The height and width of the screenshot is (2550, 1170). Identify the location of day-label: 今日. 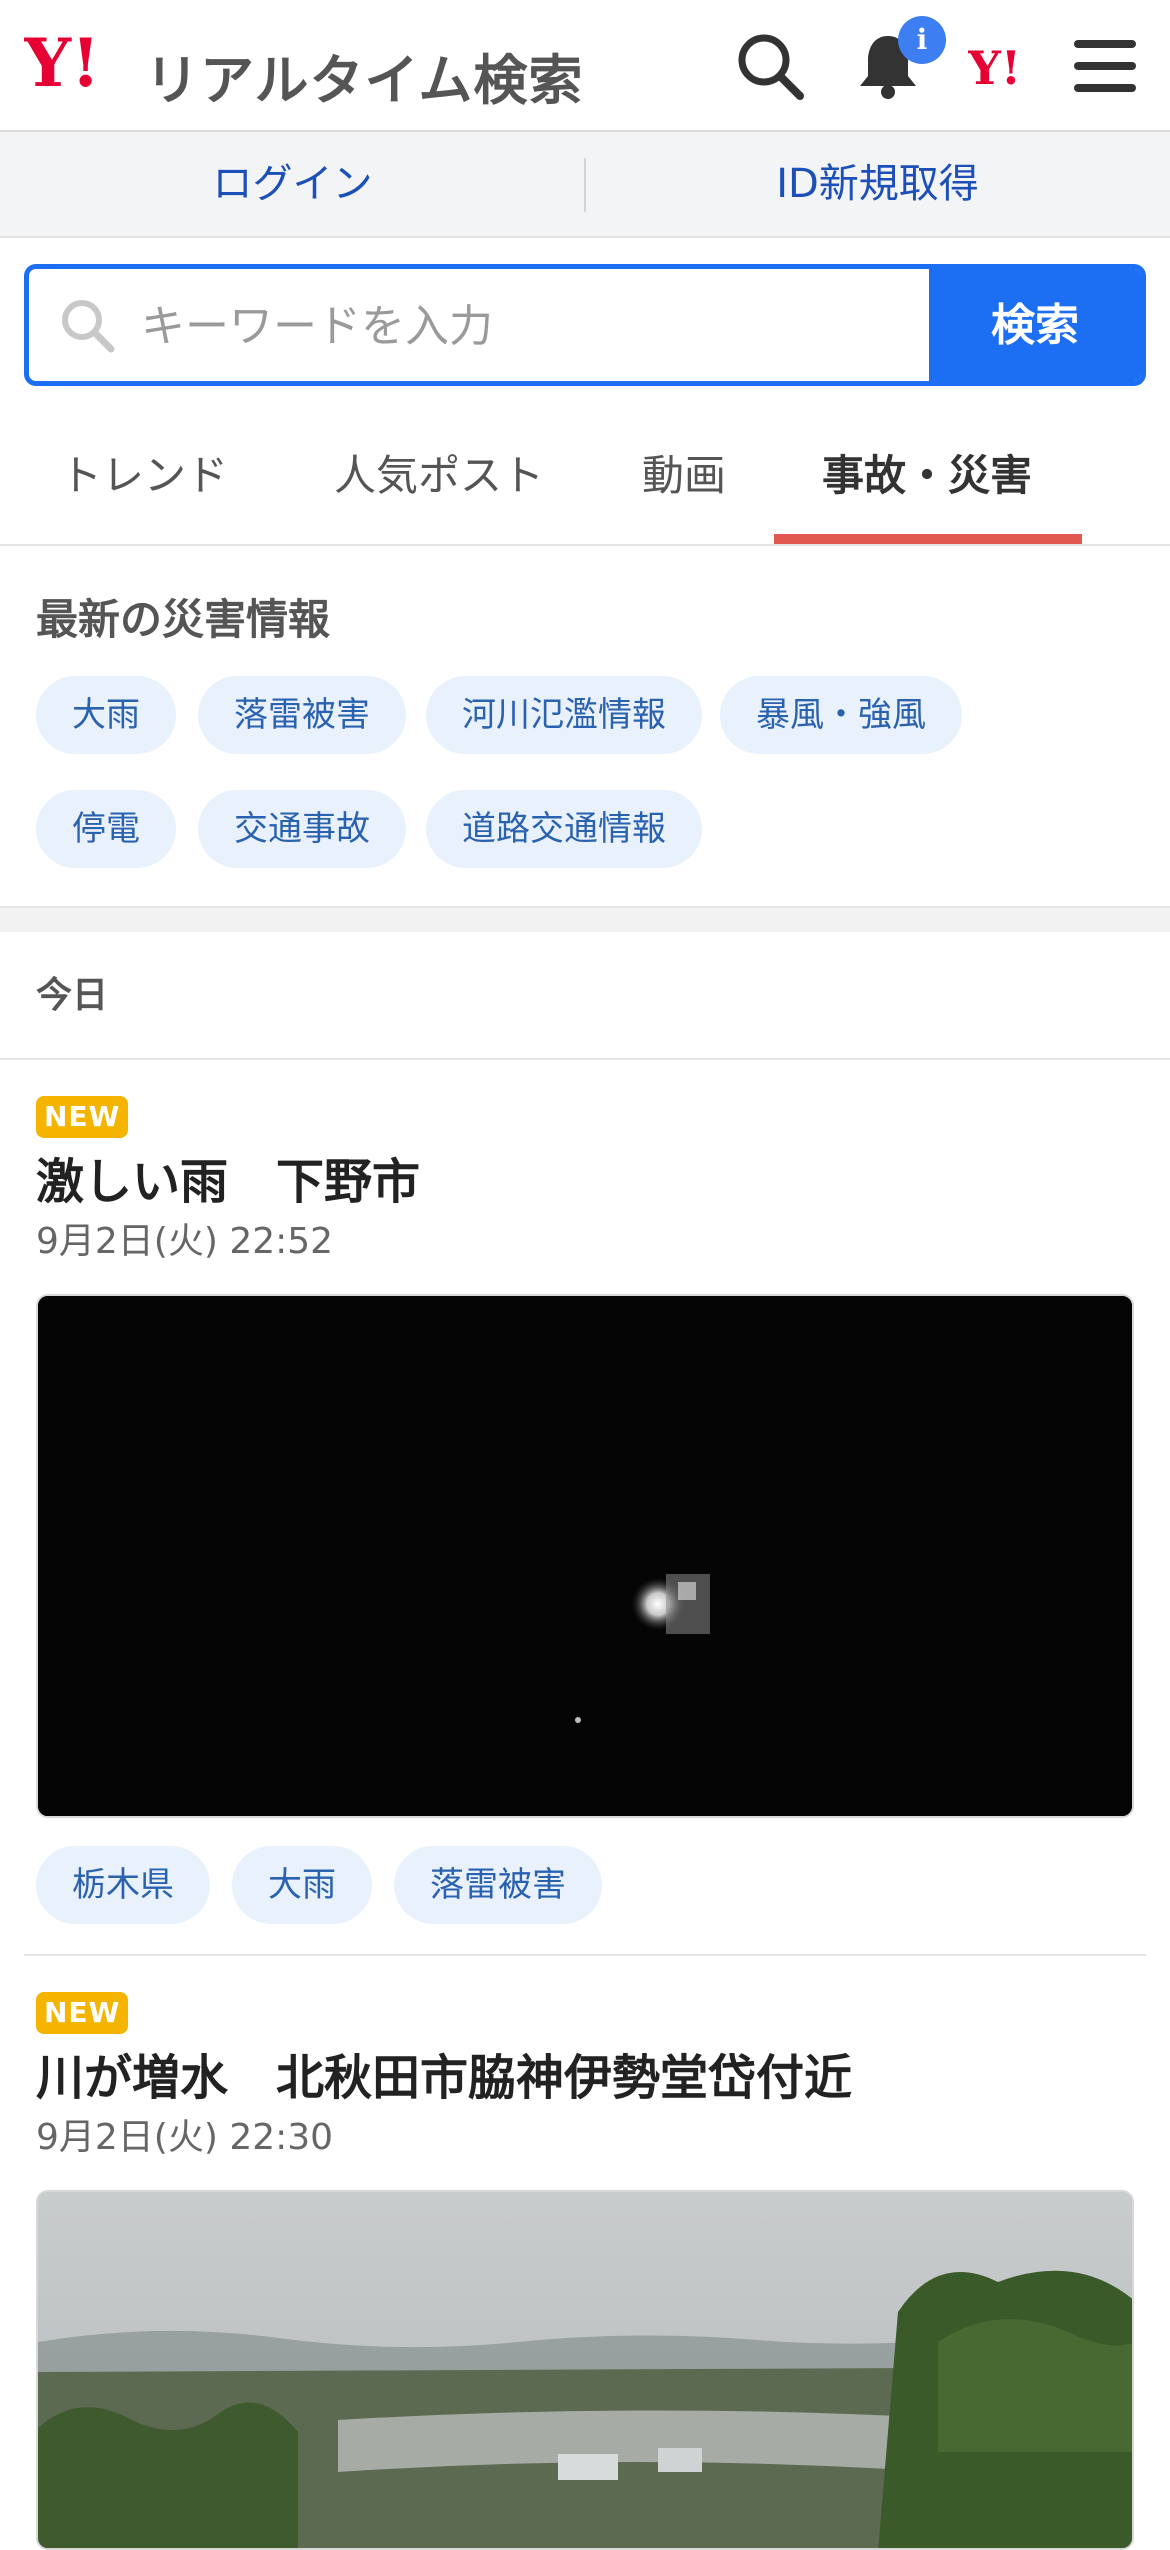
(72, 995).